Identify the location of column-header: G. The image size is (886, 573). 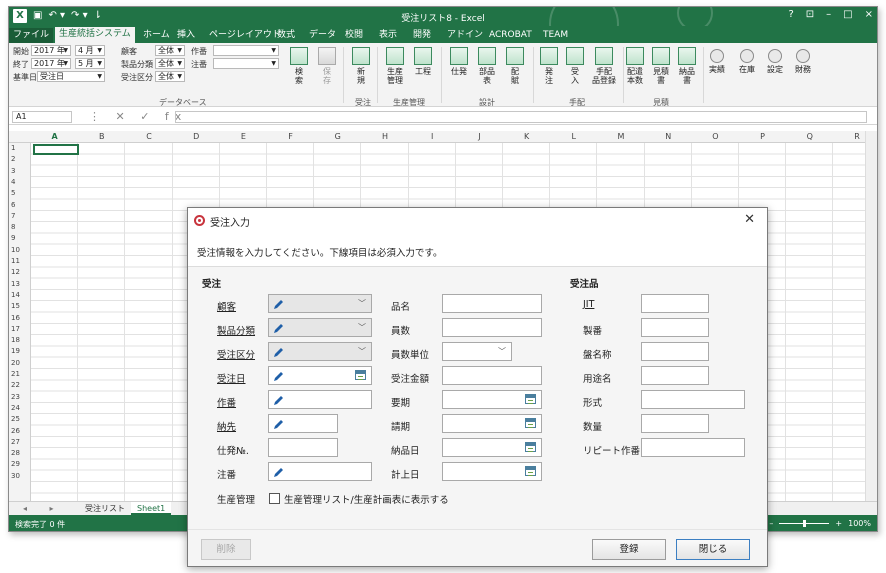
(337, 136).